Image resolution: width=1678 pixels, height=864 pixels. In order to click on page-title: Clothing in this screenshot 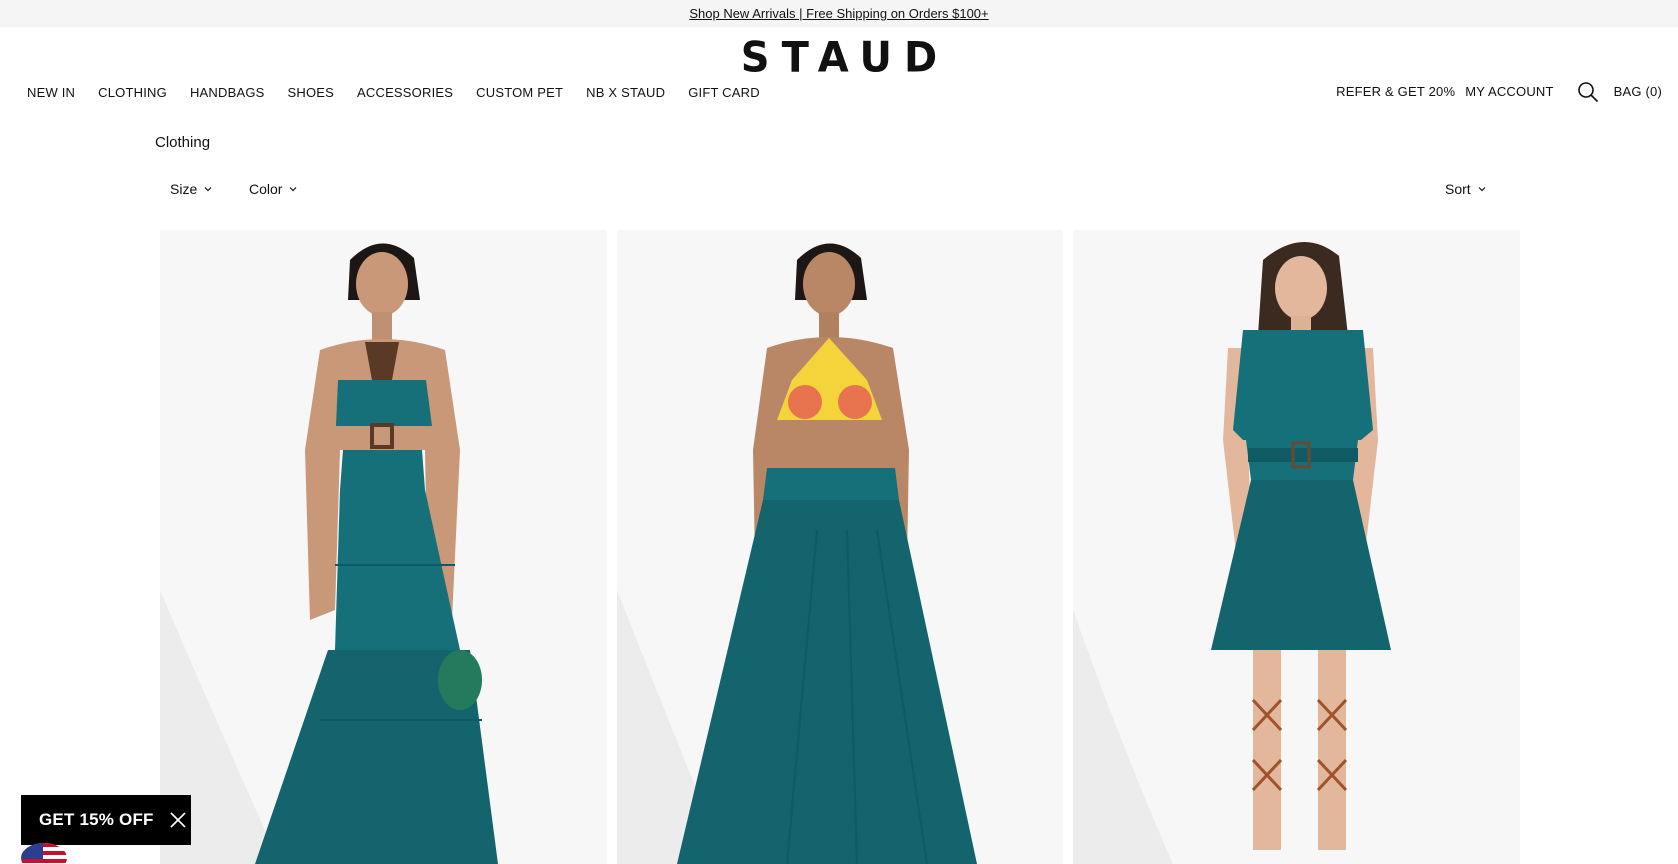, I will do `click(183, 142)`.